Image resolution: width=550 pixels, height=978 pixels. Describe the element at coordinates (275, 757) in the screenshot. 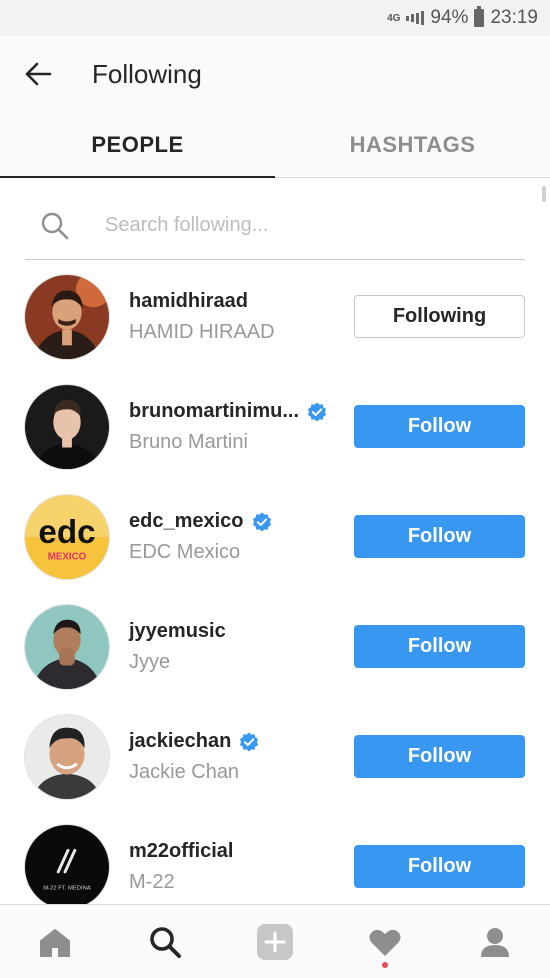

I see `list-item: jackiechan Jackie Chan Follow` at that location.